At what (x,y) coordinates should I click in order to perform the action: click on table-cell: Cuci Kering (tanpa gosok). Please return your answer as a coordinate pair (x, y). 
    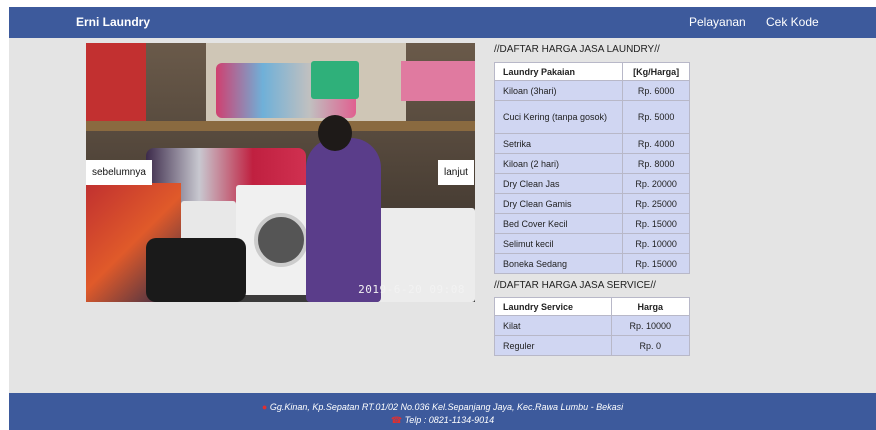
    Looking at the image, I should click on (558, 117).